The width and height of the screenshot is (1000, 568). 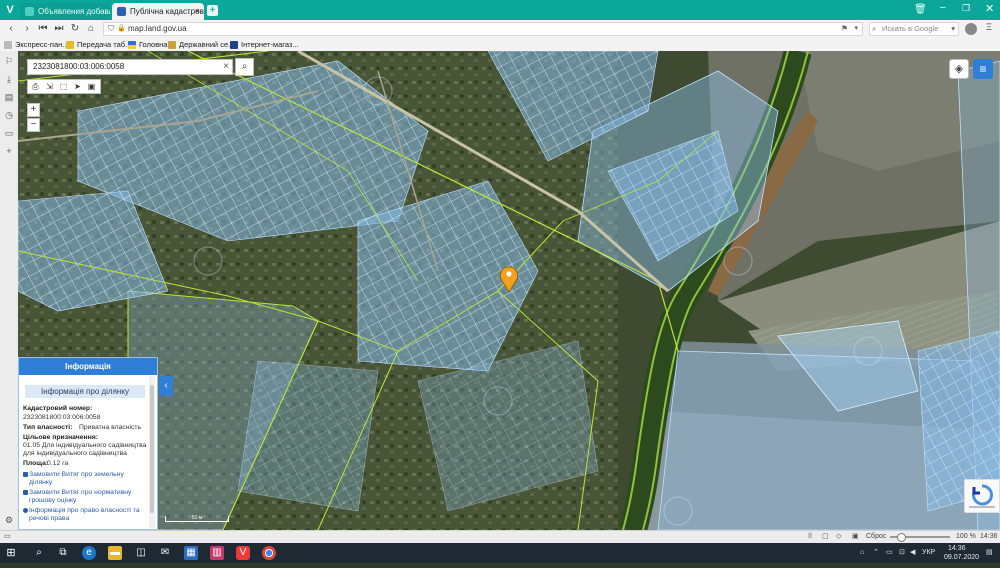 What do you see at coordinates (130, 67) in the screenshot?
I see `cadastral-search-input: 2323081800:03:006:0058` at bounding box center [130, 67].